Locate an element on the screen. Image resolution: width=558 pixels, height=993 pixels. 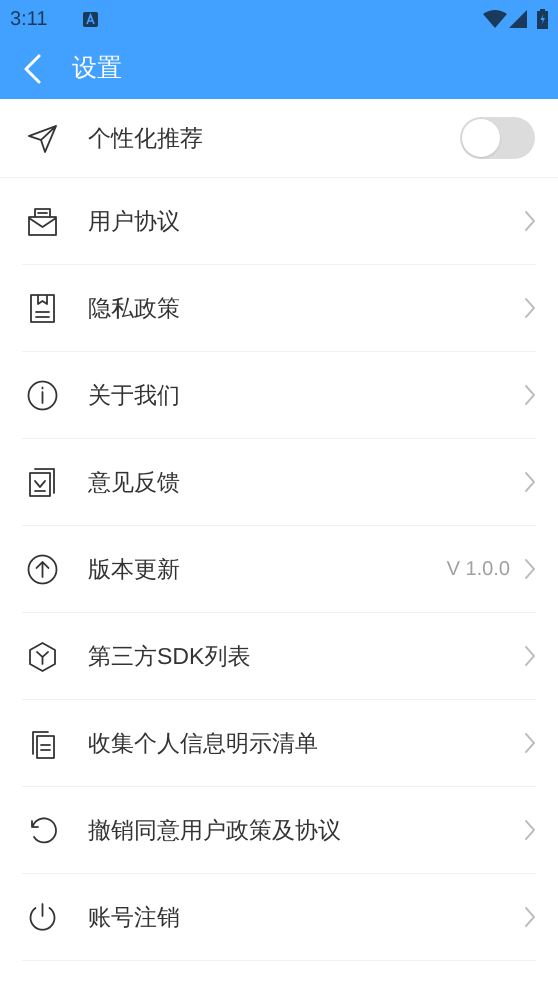
settings-row: 用户协议 is located at coordinates (279, 221).